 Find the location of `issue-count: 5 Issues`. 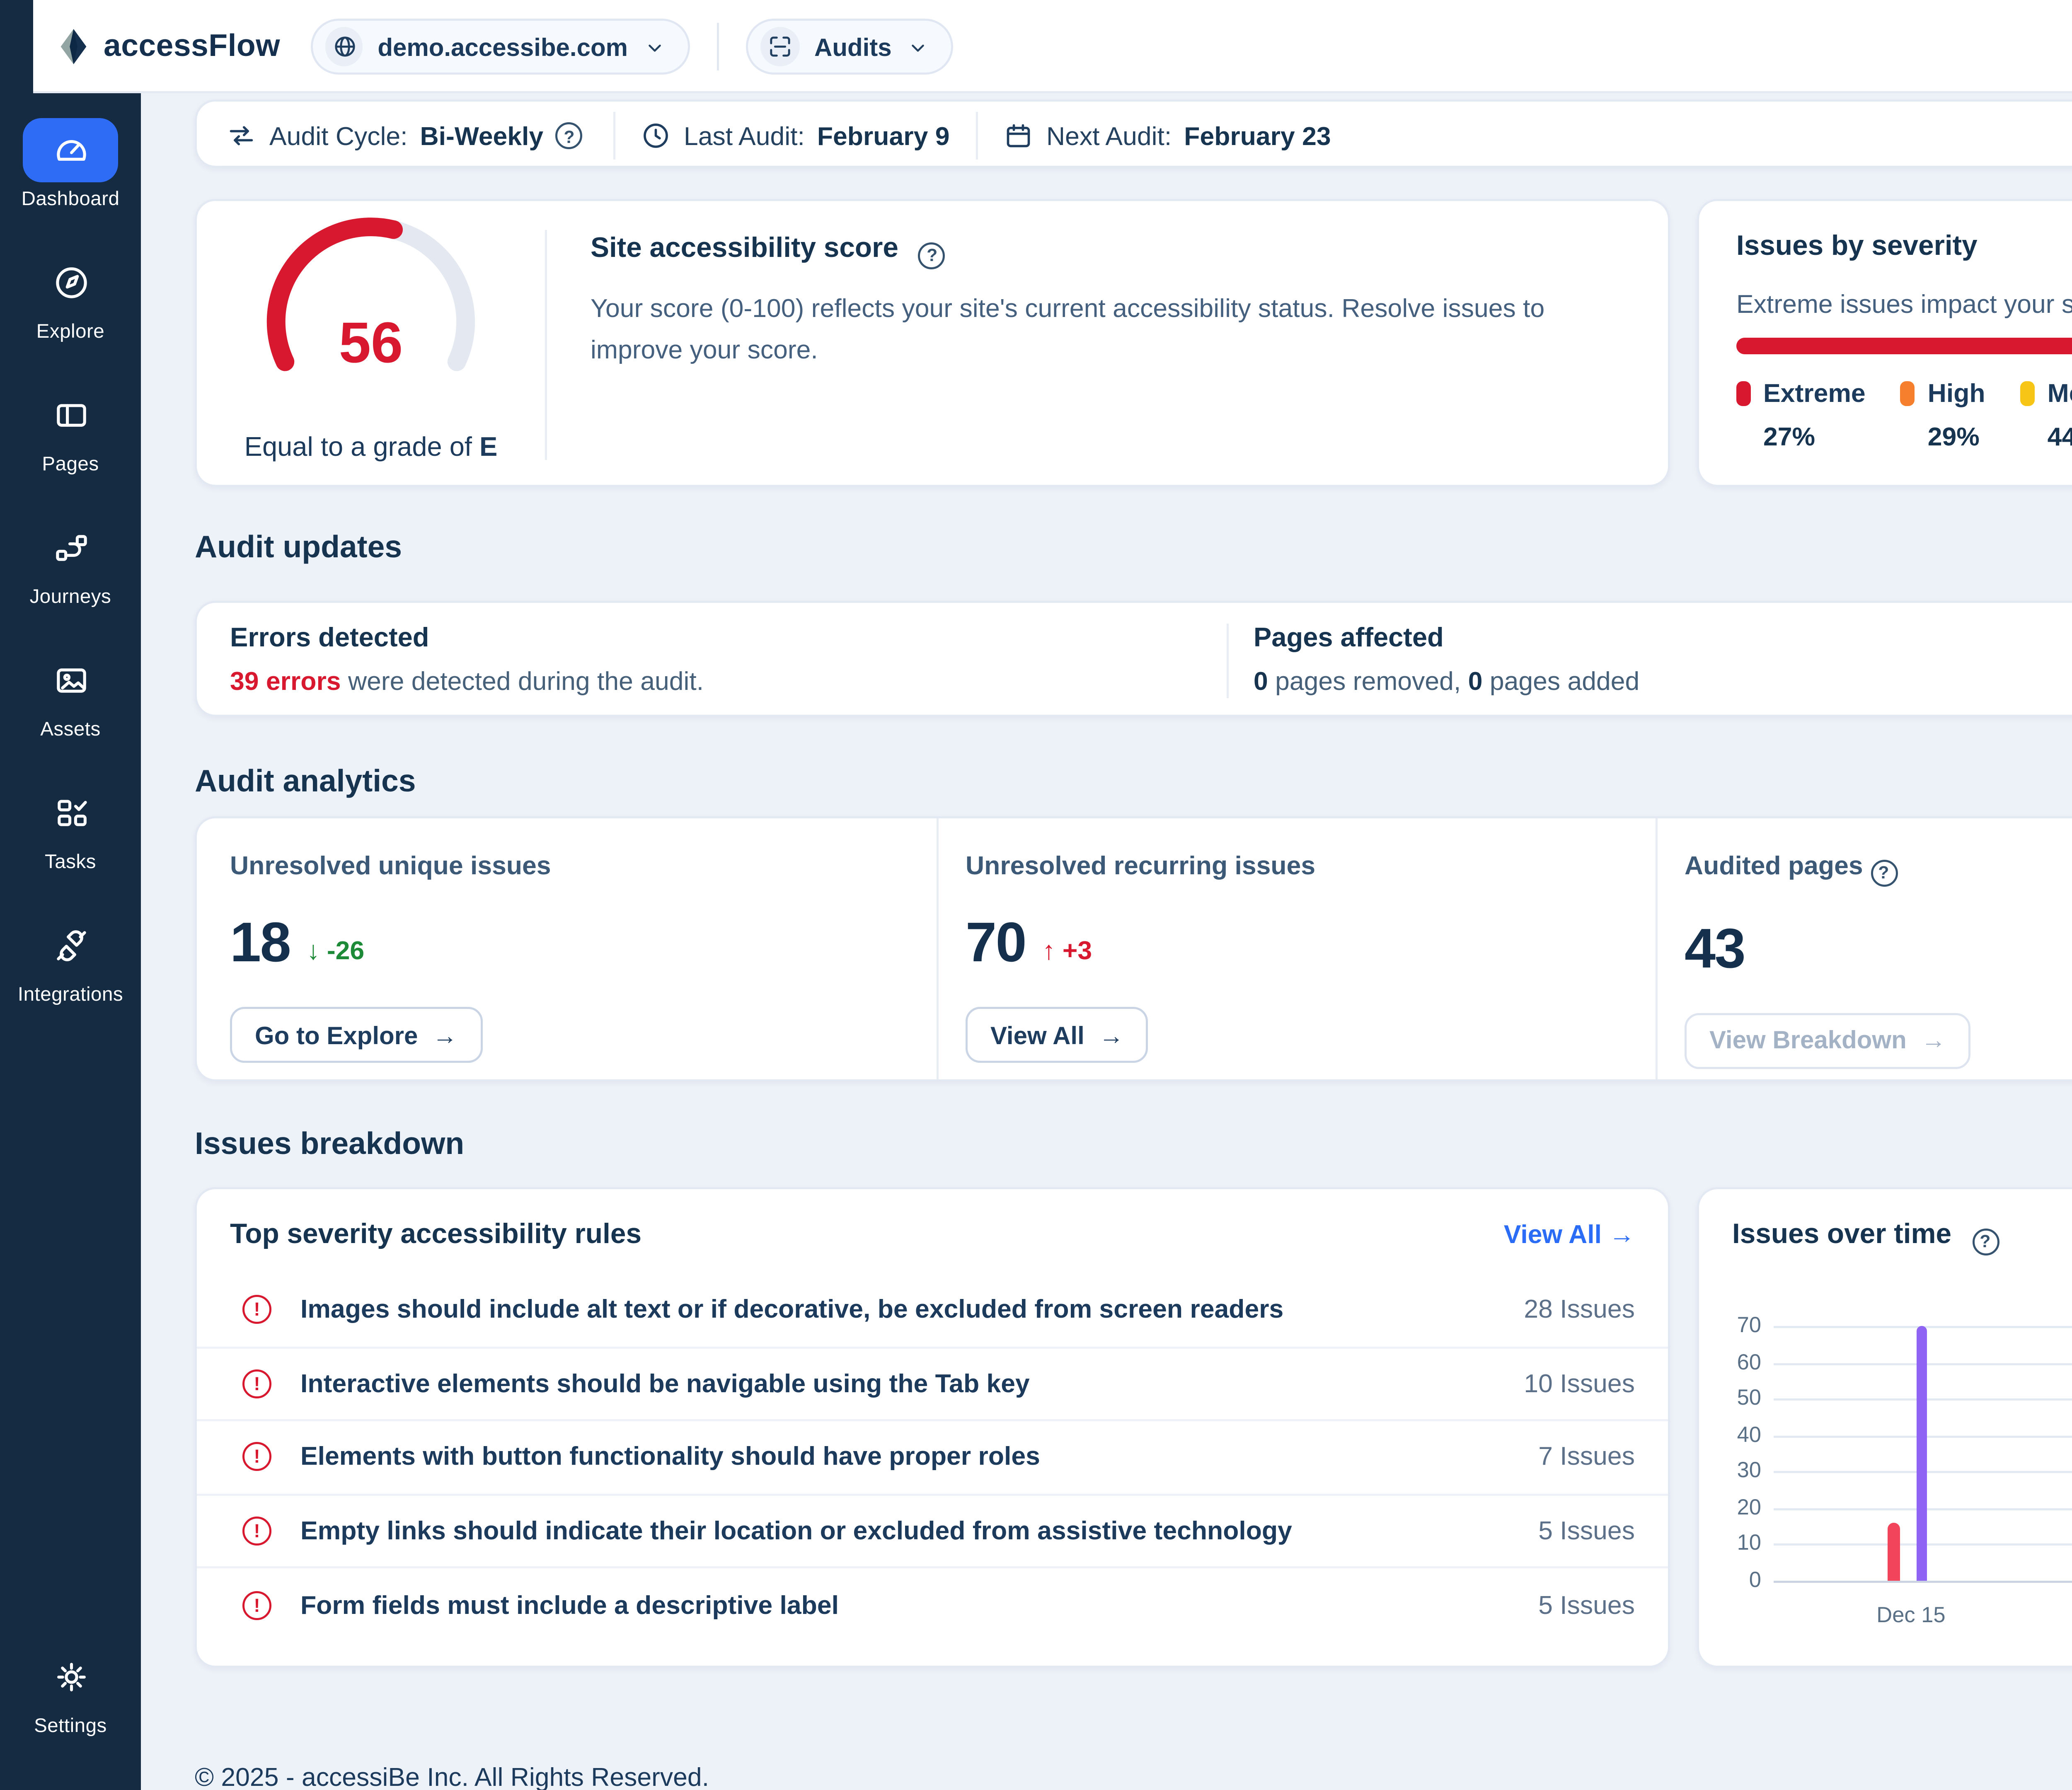

issue-count: 5 Issues is located at coordinates (1586, 1531).